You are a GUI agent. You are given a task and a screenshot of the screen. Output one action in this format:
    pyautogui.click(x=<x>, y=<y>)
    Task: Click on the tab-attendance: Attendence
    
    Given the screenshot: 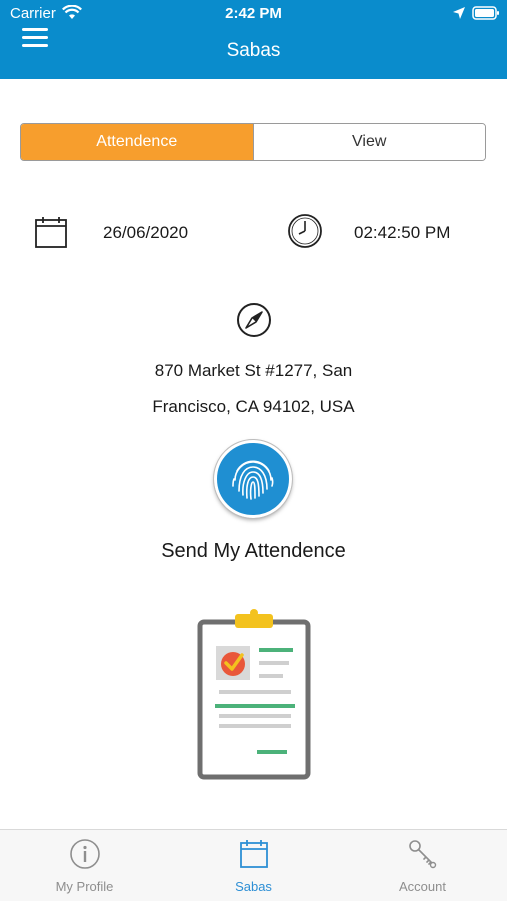 What is the action you would take?
    pyautogui.click(x=137, y=142)
    